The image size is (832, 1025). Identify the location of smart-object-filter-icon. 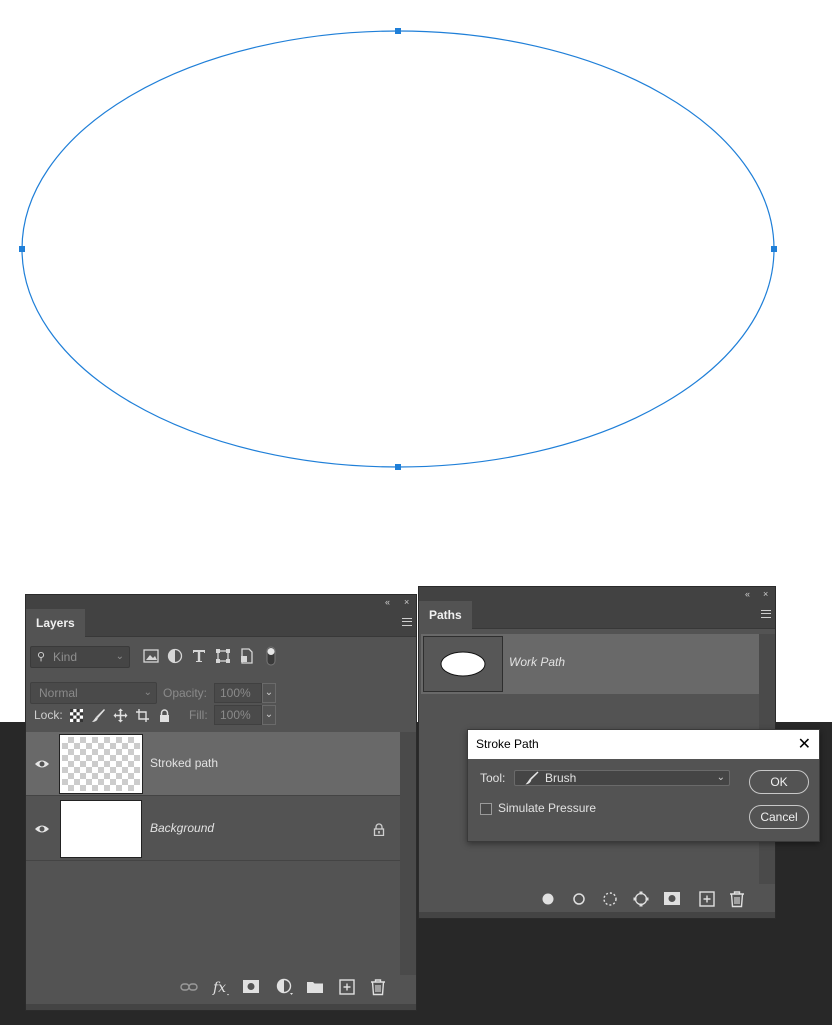
(247, 656).